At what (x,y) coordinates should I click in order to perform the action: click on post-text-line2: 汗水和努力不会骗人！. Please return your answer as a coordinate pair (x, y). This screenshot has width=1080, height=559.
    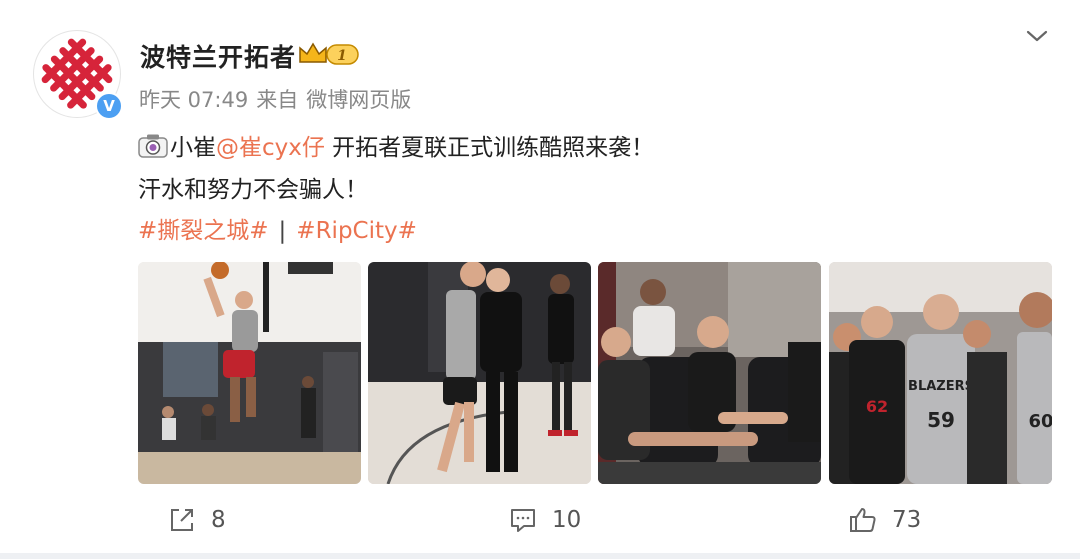
    Looking at the image, I should click on (253, 190).